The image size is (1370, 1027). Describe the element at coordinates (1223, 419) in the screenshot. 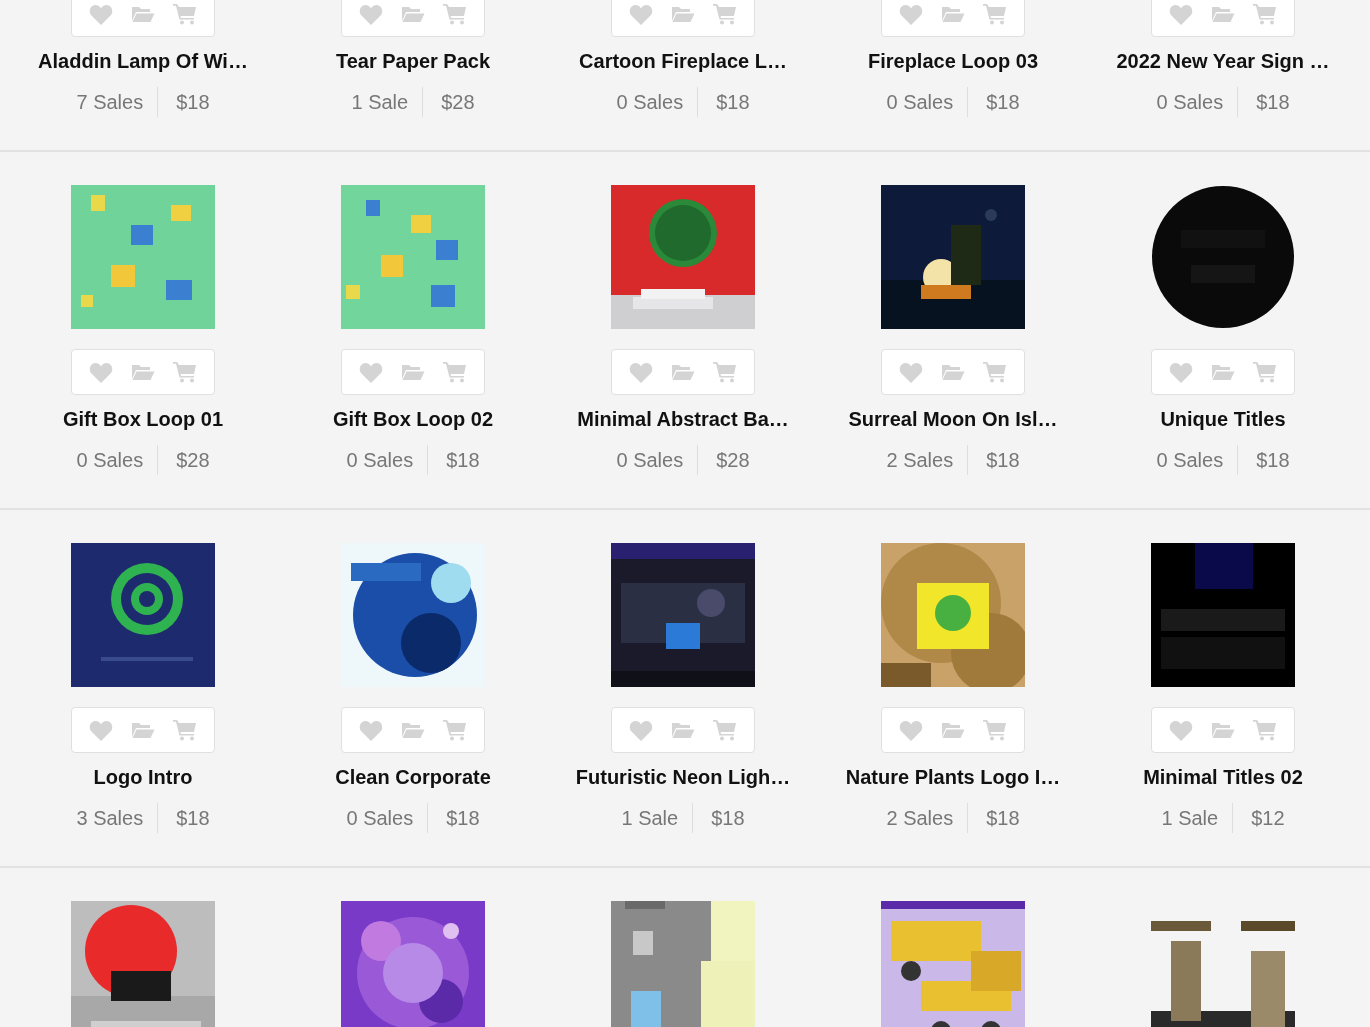

I see `product-title: Unique Titles` at that location.